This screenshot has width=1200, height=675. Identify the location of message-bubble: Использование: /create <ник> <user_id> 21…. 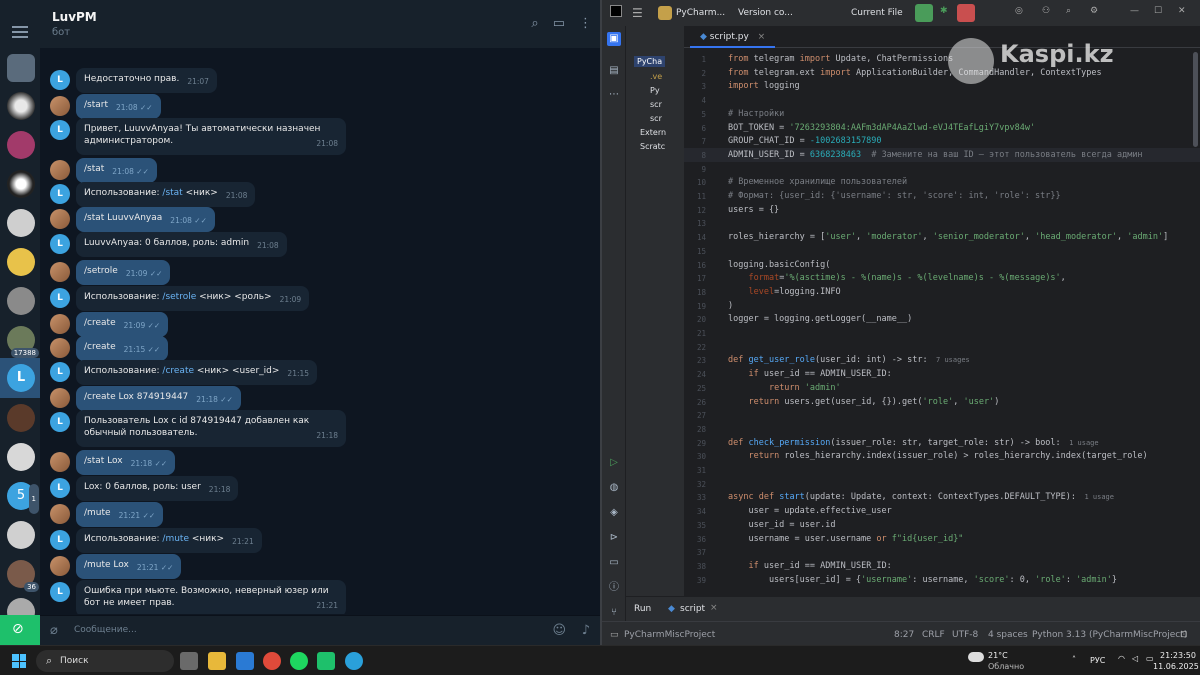
(197, 372).